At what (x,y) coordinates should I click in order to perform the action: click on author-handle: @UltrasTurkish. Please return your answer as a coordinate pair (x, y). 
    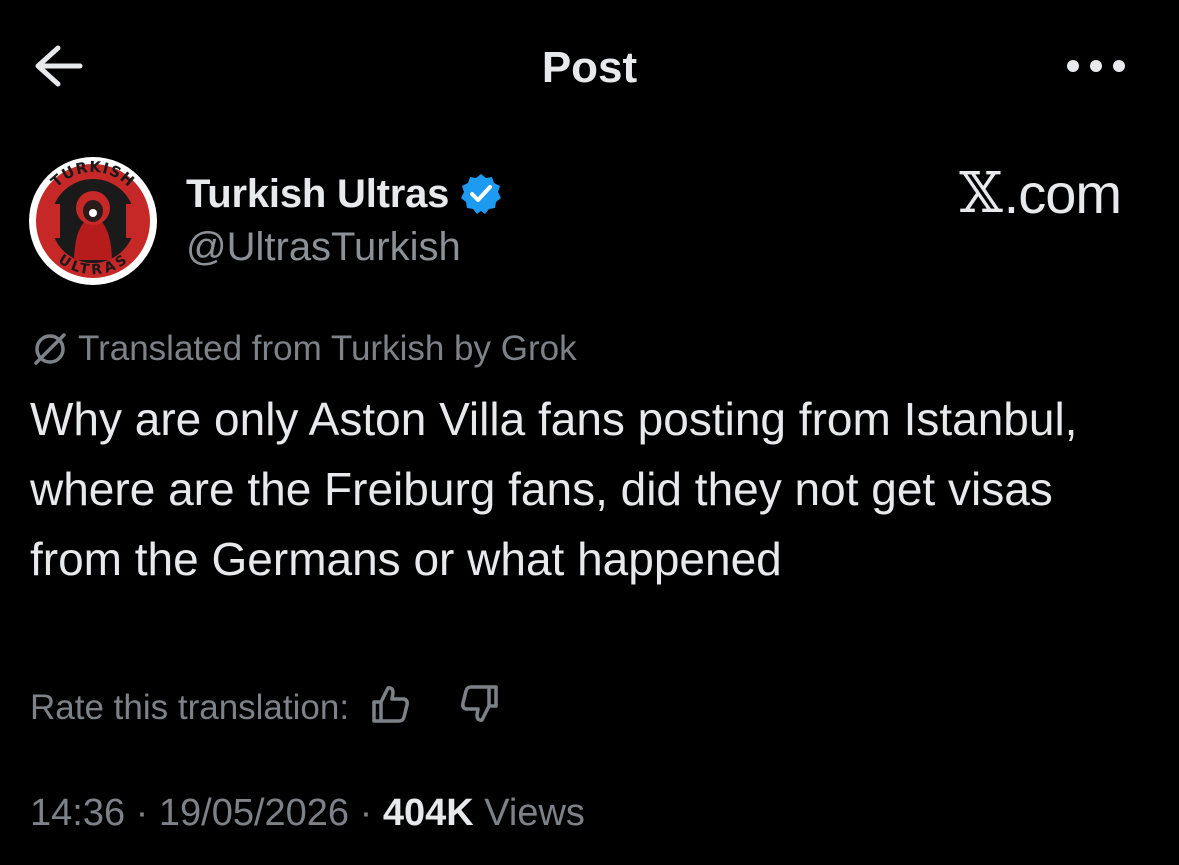
    Looking at the image, I should click on (323, 247).